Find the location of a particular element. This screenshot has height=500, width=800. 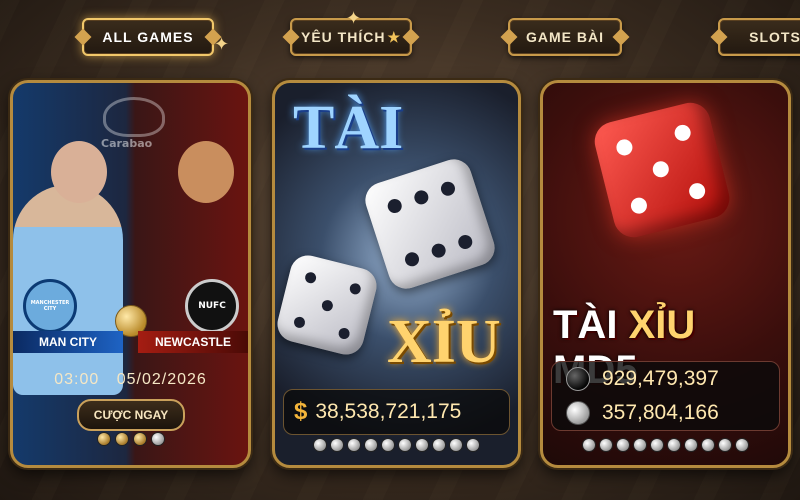

tab-all-games-label: ALL GAMES is located at coordinates (148, 37).